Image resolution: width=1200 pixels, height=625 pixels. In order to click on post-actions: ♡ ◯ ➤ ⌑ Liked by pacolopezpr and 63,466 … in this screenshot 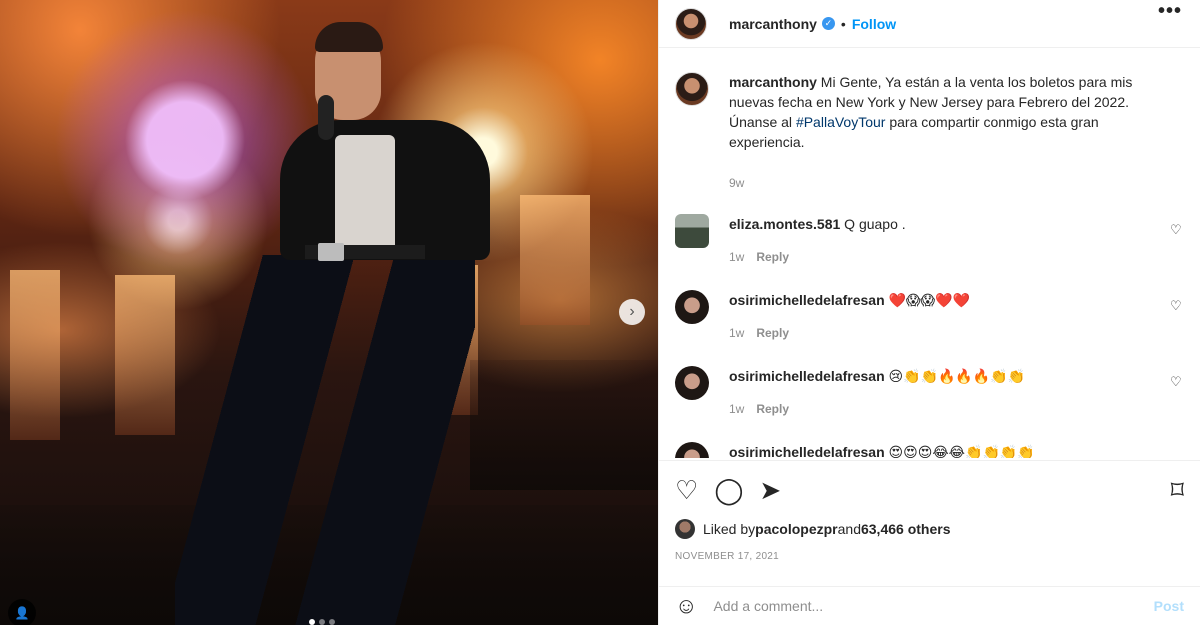, I will do `click(929, 511)`.